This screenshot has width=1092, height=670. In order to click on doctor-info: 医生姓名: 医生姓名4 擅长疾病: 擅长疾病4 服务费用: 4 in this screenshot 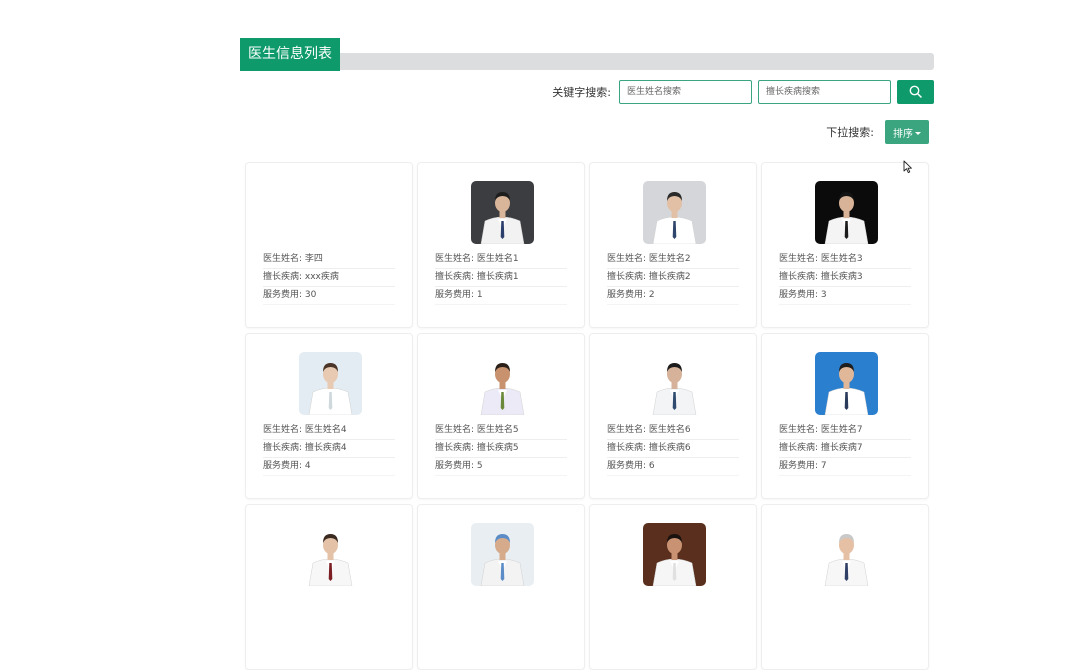, I will do `click(329, 449)`.